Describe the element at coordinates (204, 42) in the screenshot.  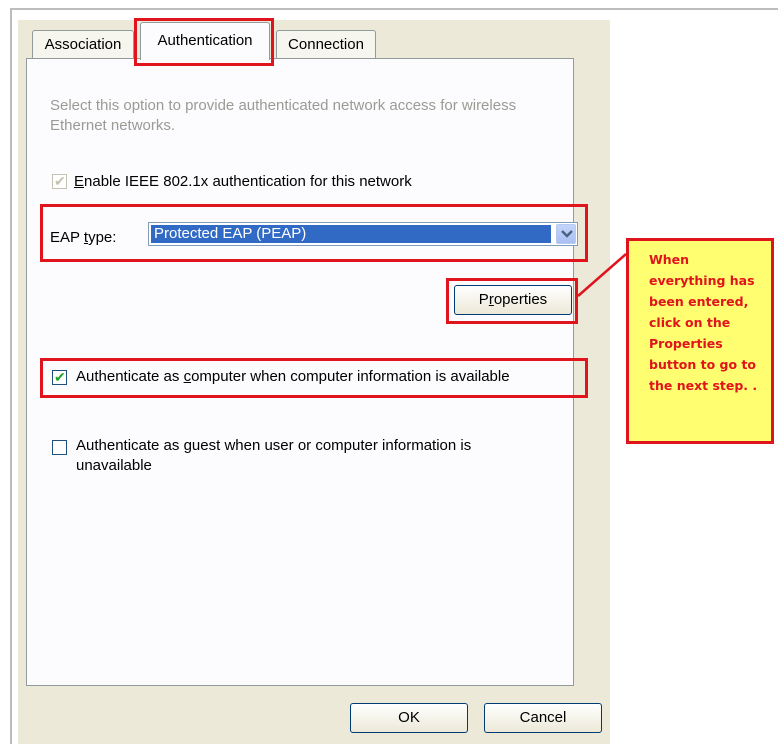
I see `authentication-tab-highlight` at that location.